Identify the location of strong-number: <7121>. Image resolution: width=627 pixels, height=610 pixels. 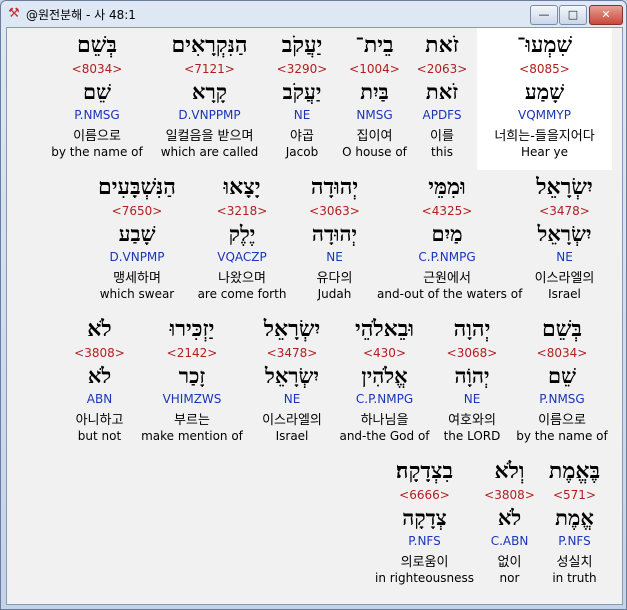
(209, 69).